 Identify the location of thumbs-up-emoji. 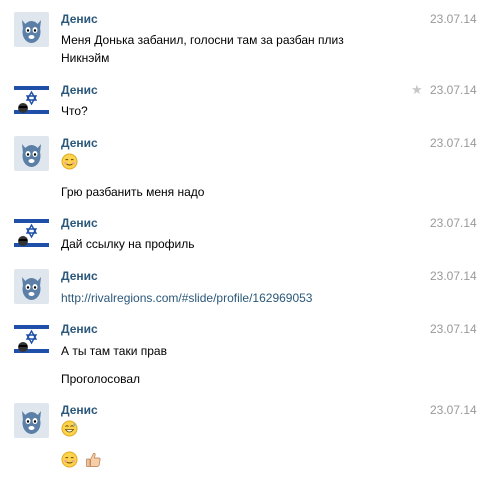
(93, 459).